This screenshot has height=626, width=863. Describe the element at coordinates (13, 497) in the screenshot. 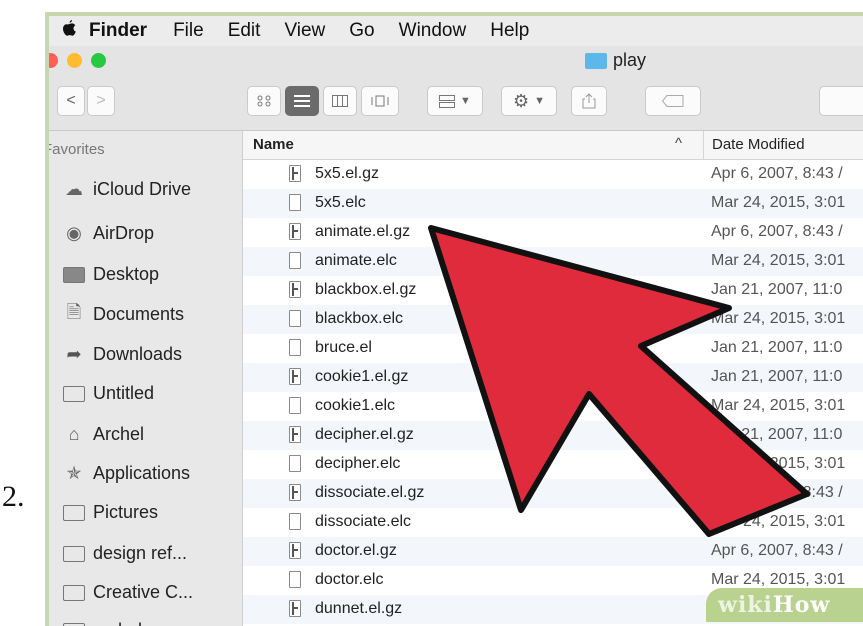

I see `step-number: 2.` at that location.